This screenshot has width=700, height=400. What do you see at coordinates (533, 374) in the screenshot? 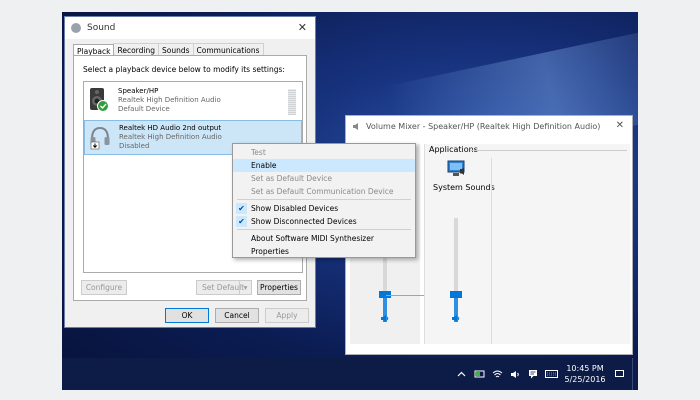
I see `notification-icon` at bounding box center [533, 374].